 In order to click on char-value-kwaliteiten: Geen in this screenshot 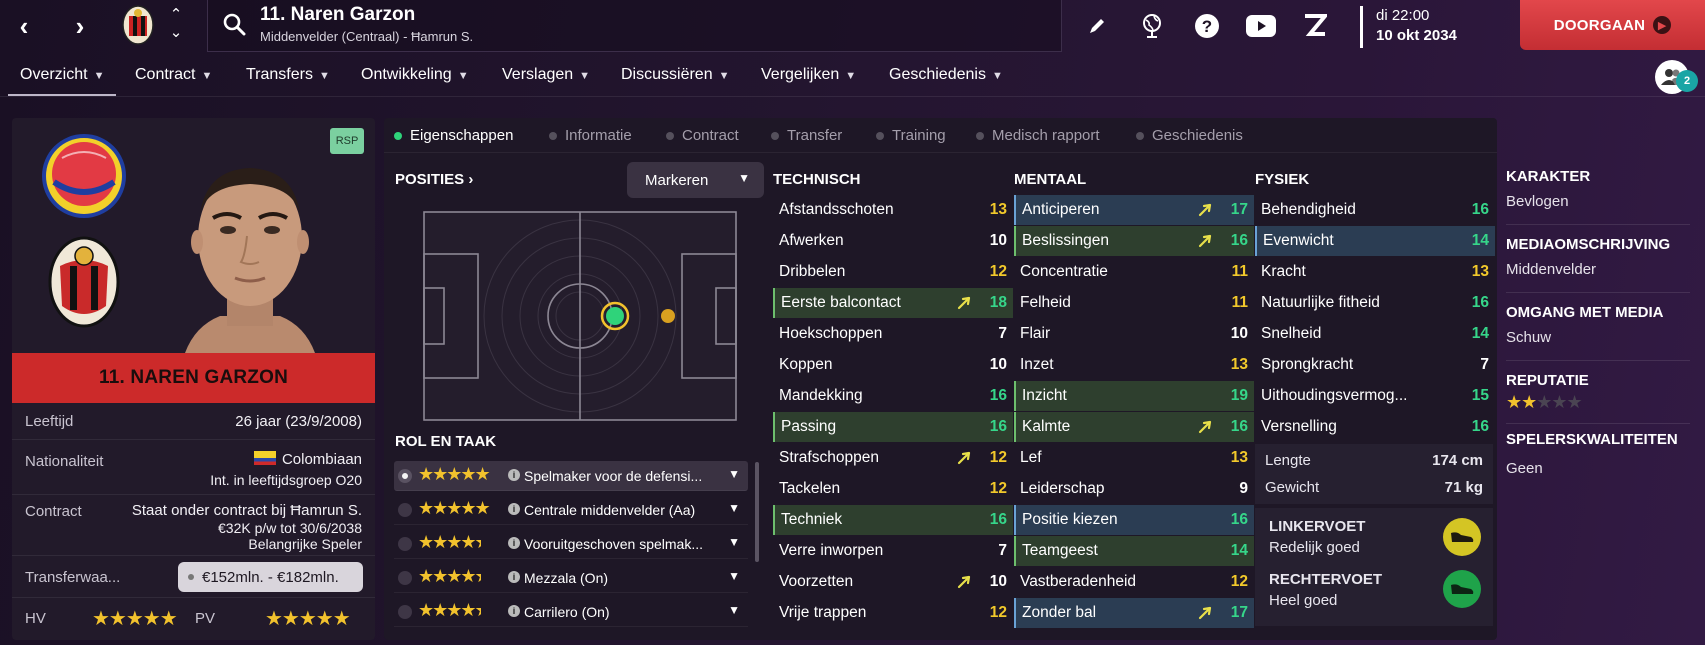, I will do `click(1524, 468)`.